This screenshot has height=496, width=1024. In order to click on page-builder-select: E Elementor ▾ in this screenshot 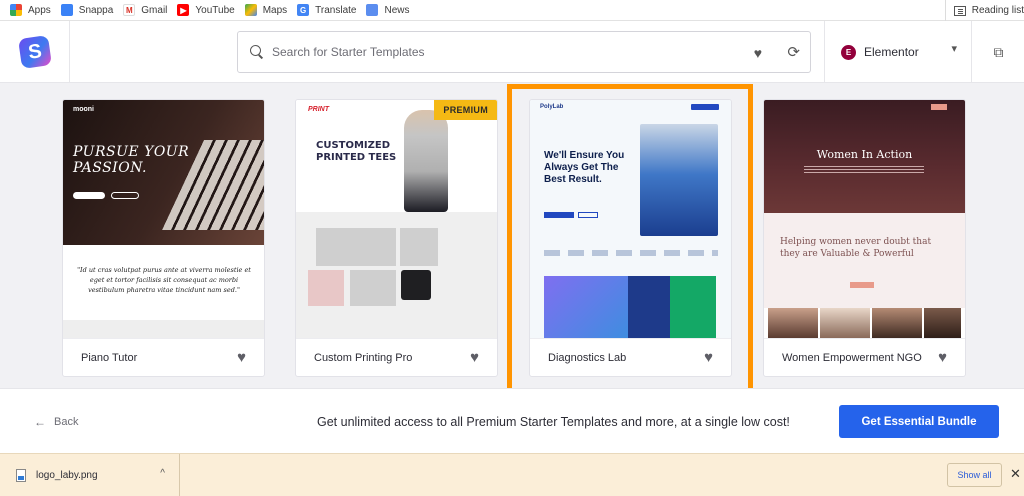, I will do `click(898, 52)`.